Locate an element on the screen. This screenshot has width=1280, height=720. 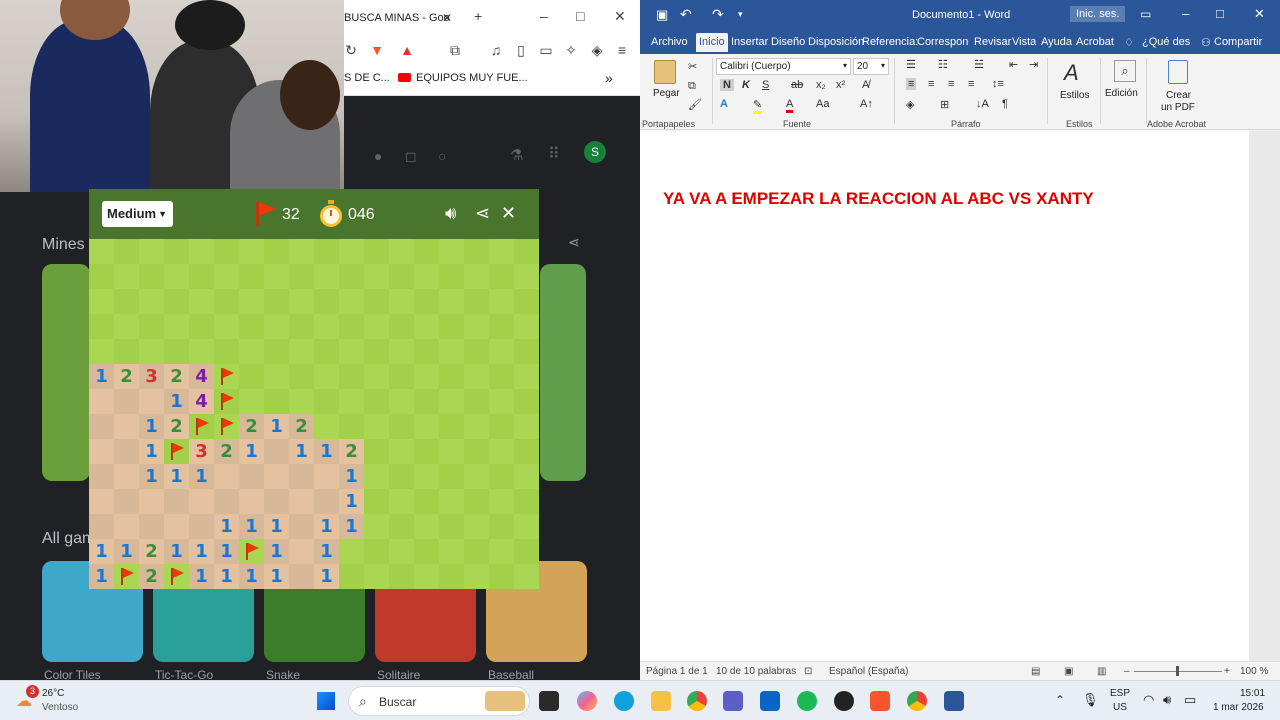
close-icon: ✕ is located at coordinates (447, 18).